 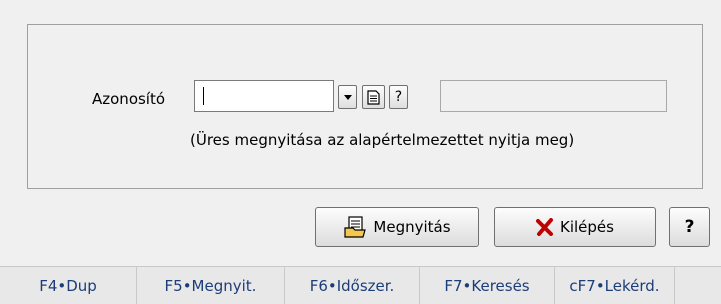 What do you see at coordinates (553, 96) in the screenshot?
I see `description-field` at bounding box center [553, 96].